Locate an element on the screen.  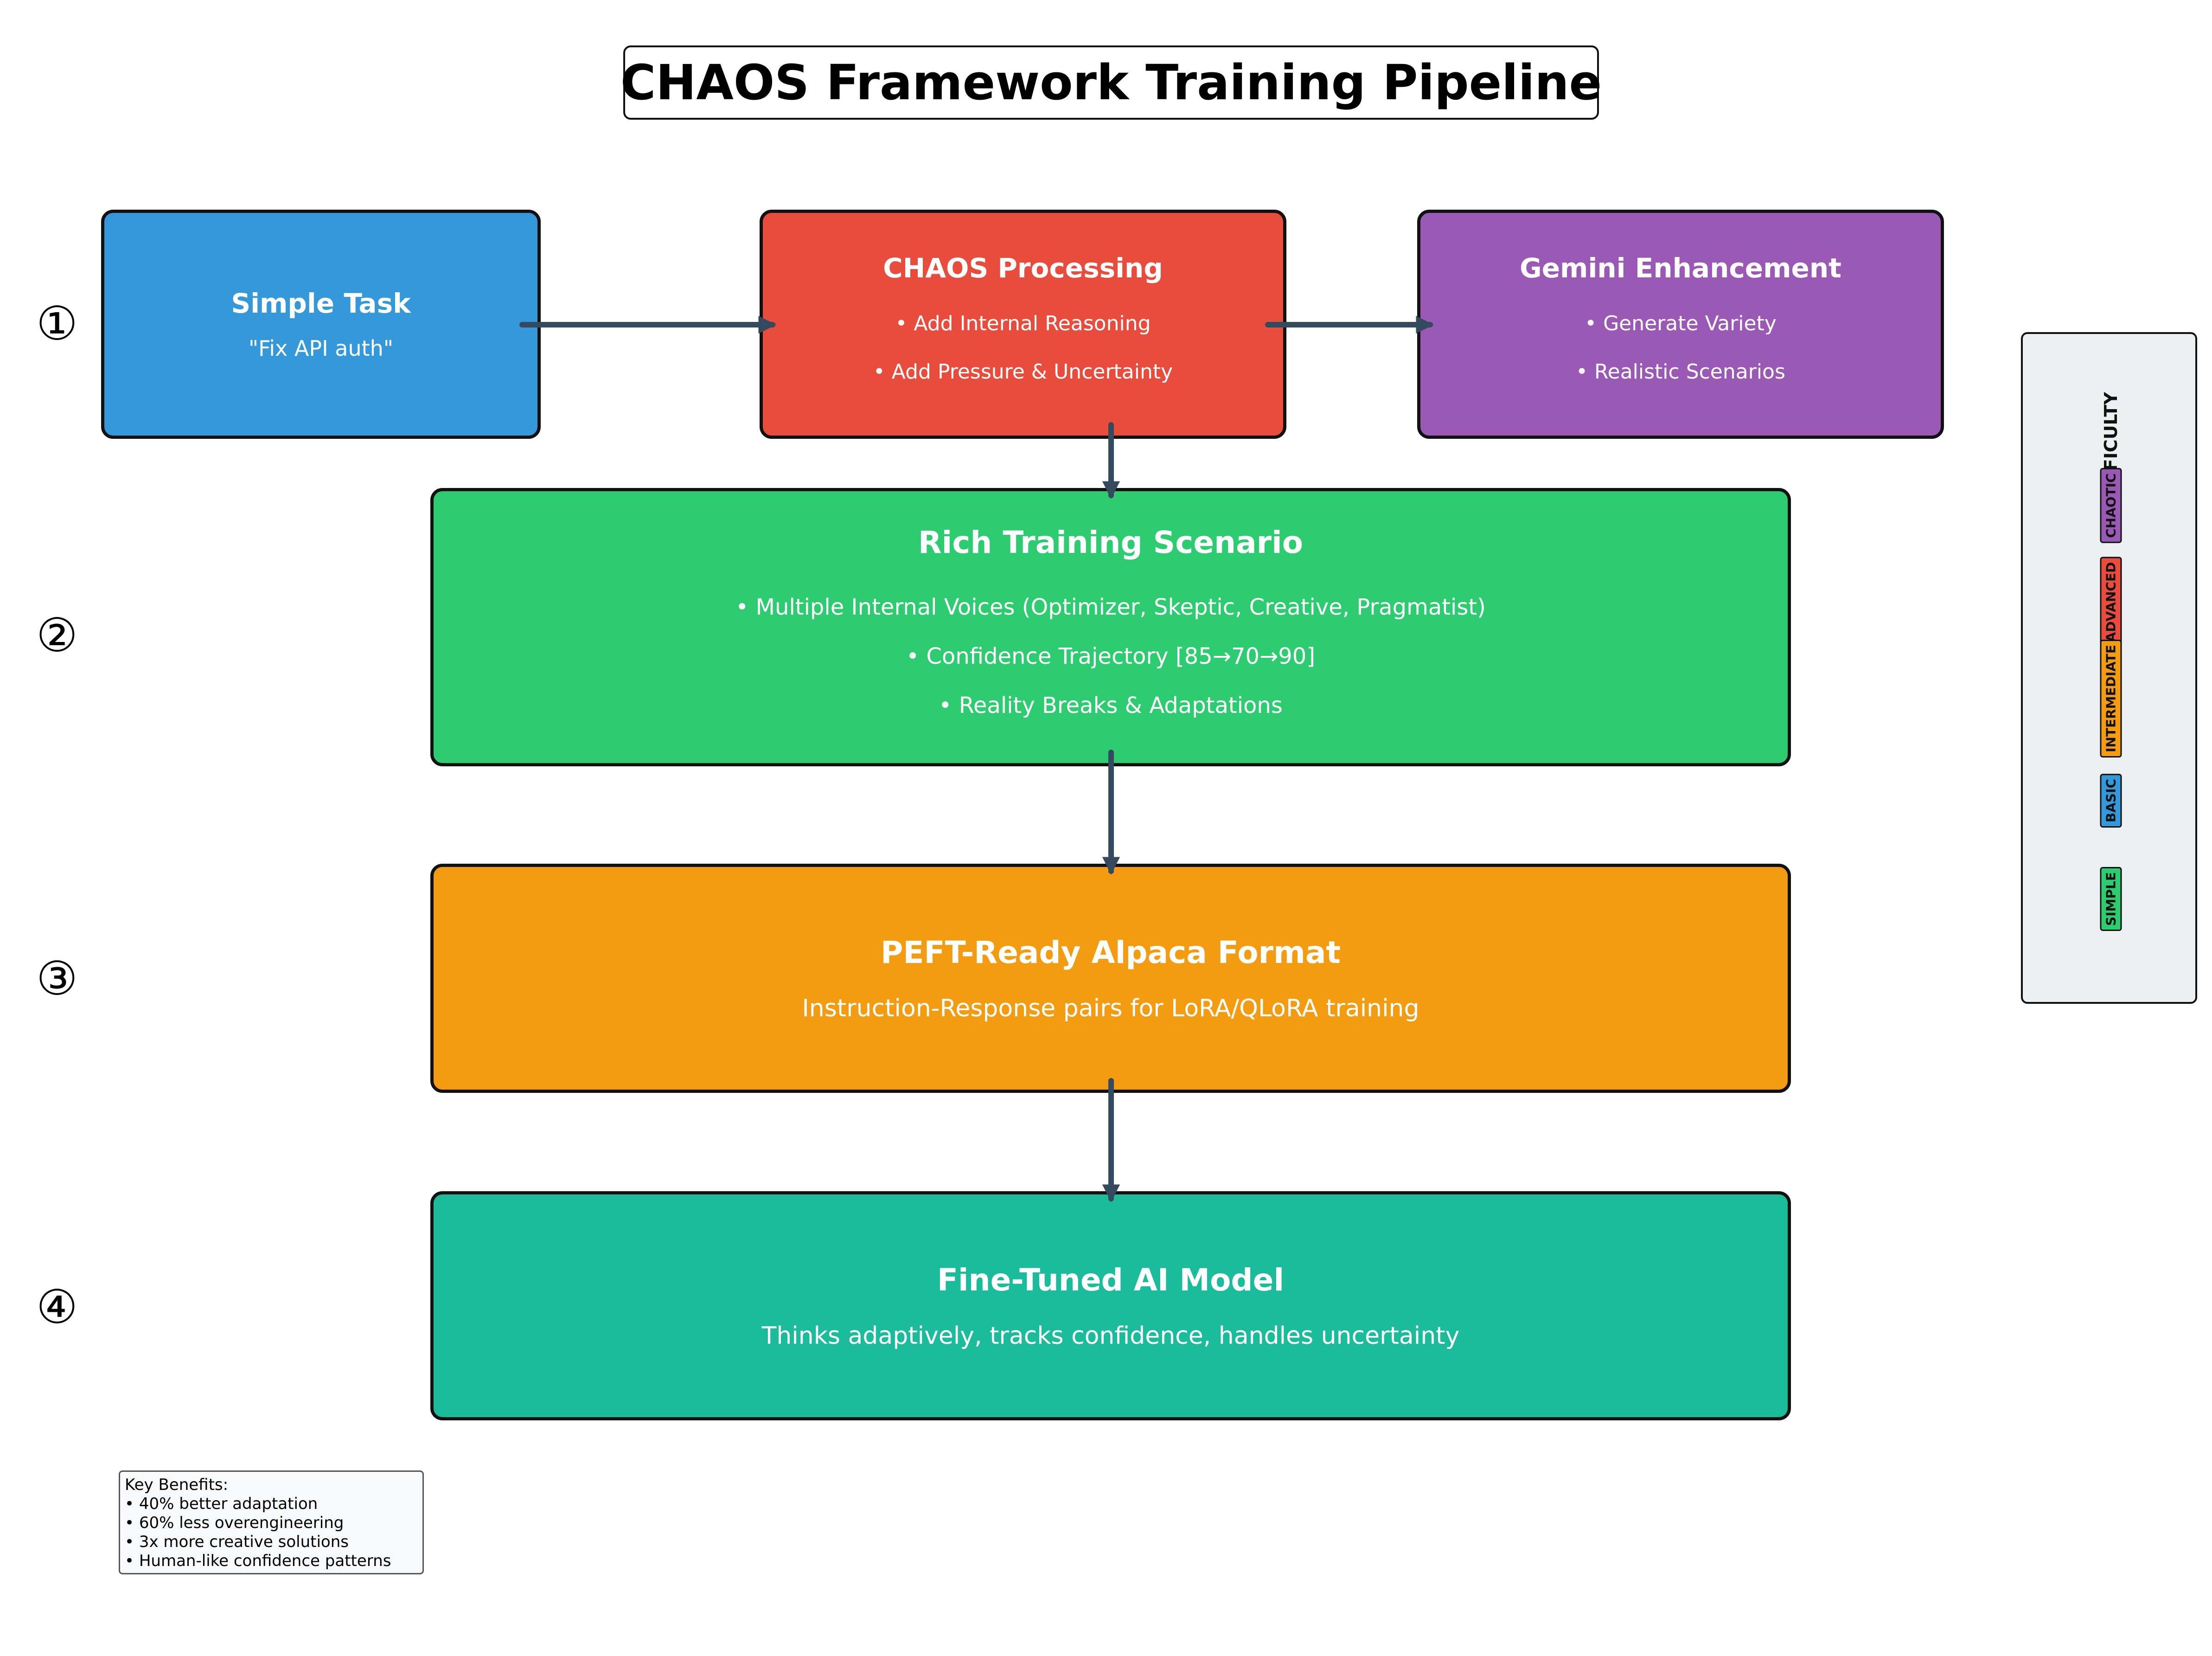
step-number-1: ① is located at coordinates (57, 324).